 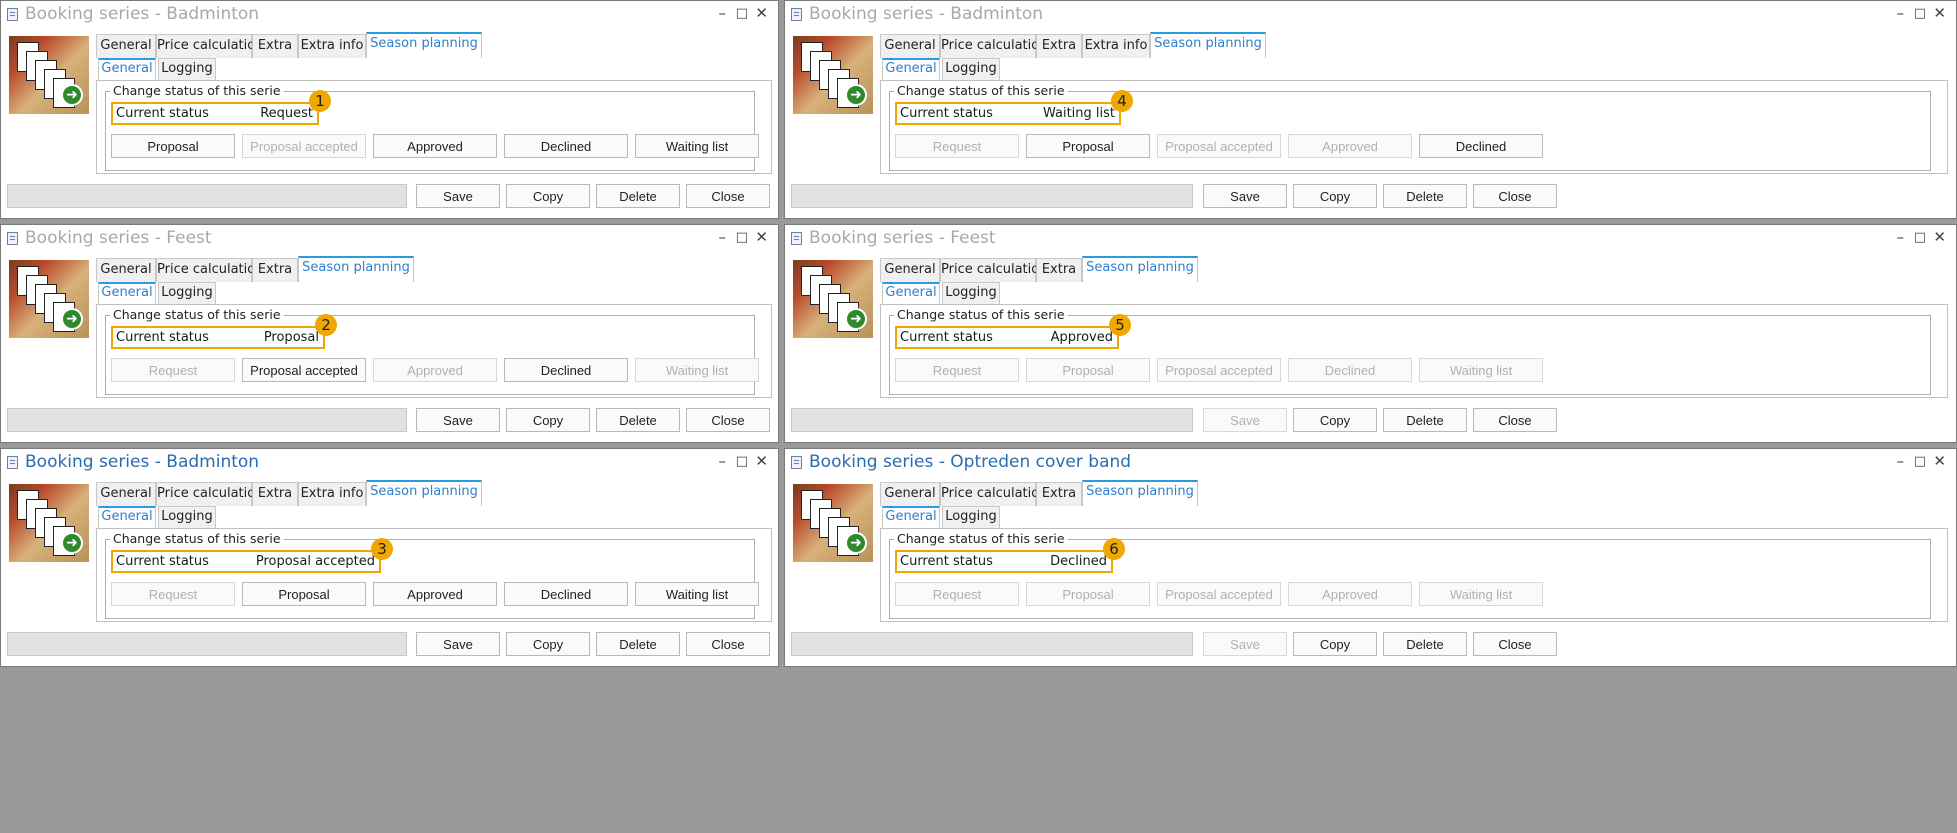 I want to click on title-bar: Booking series - Optreden cover band – □ ✕, so click(x=1370, y=463).